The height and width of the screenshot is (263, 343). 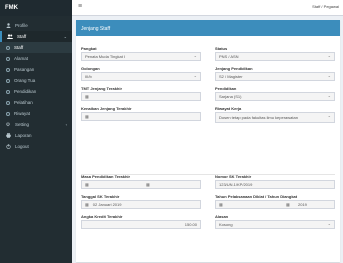 What do you see at coordinates (88, 76) in the screenshot?
I see `golongan-value: III/b` at bounding box center [88, 76].